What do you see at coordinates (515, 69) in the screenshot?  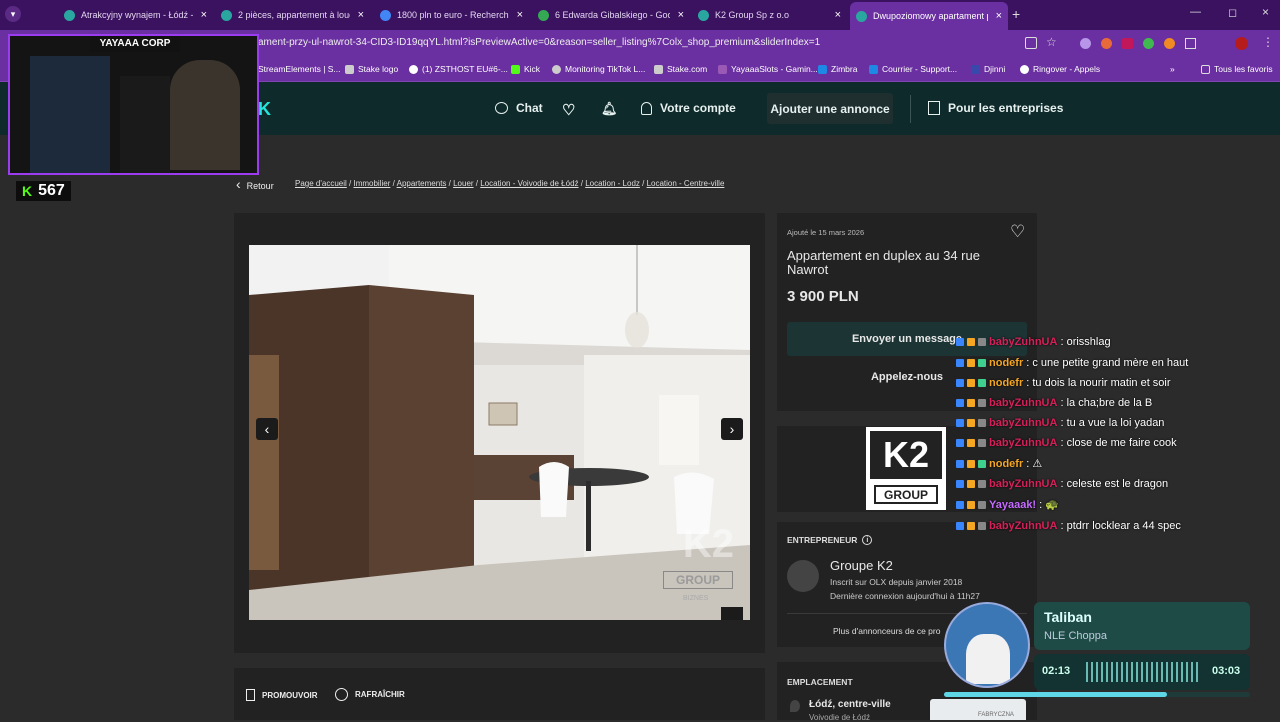 I see `kick-icon` at bounding box center [515, 69].